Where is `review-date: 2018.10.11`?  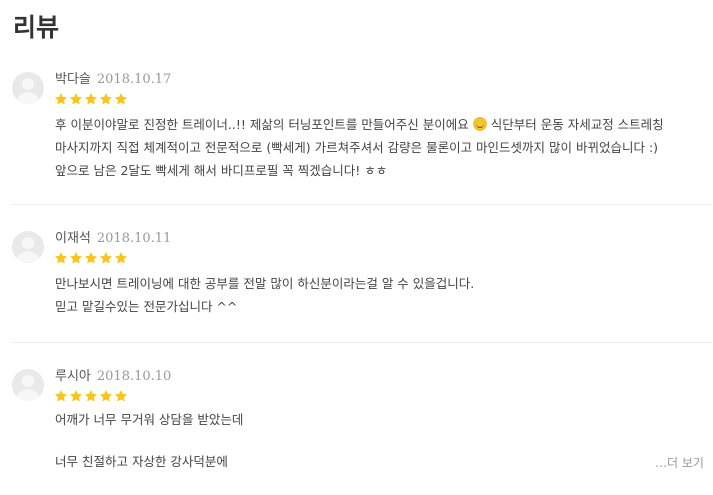
review-date: 2018.10.11 is located at coordinates (134, 238).